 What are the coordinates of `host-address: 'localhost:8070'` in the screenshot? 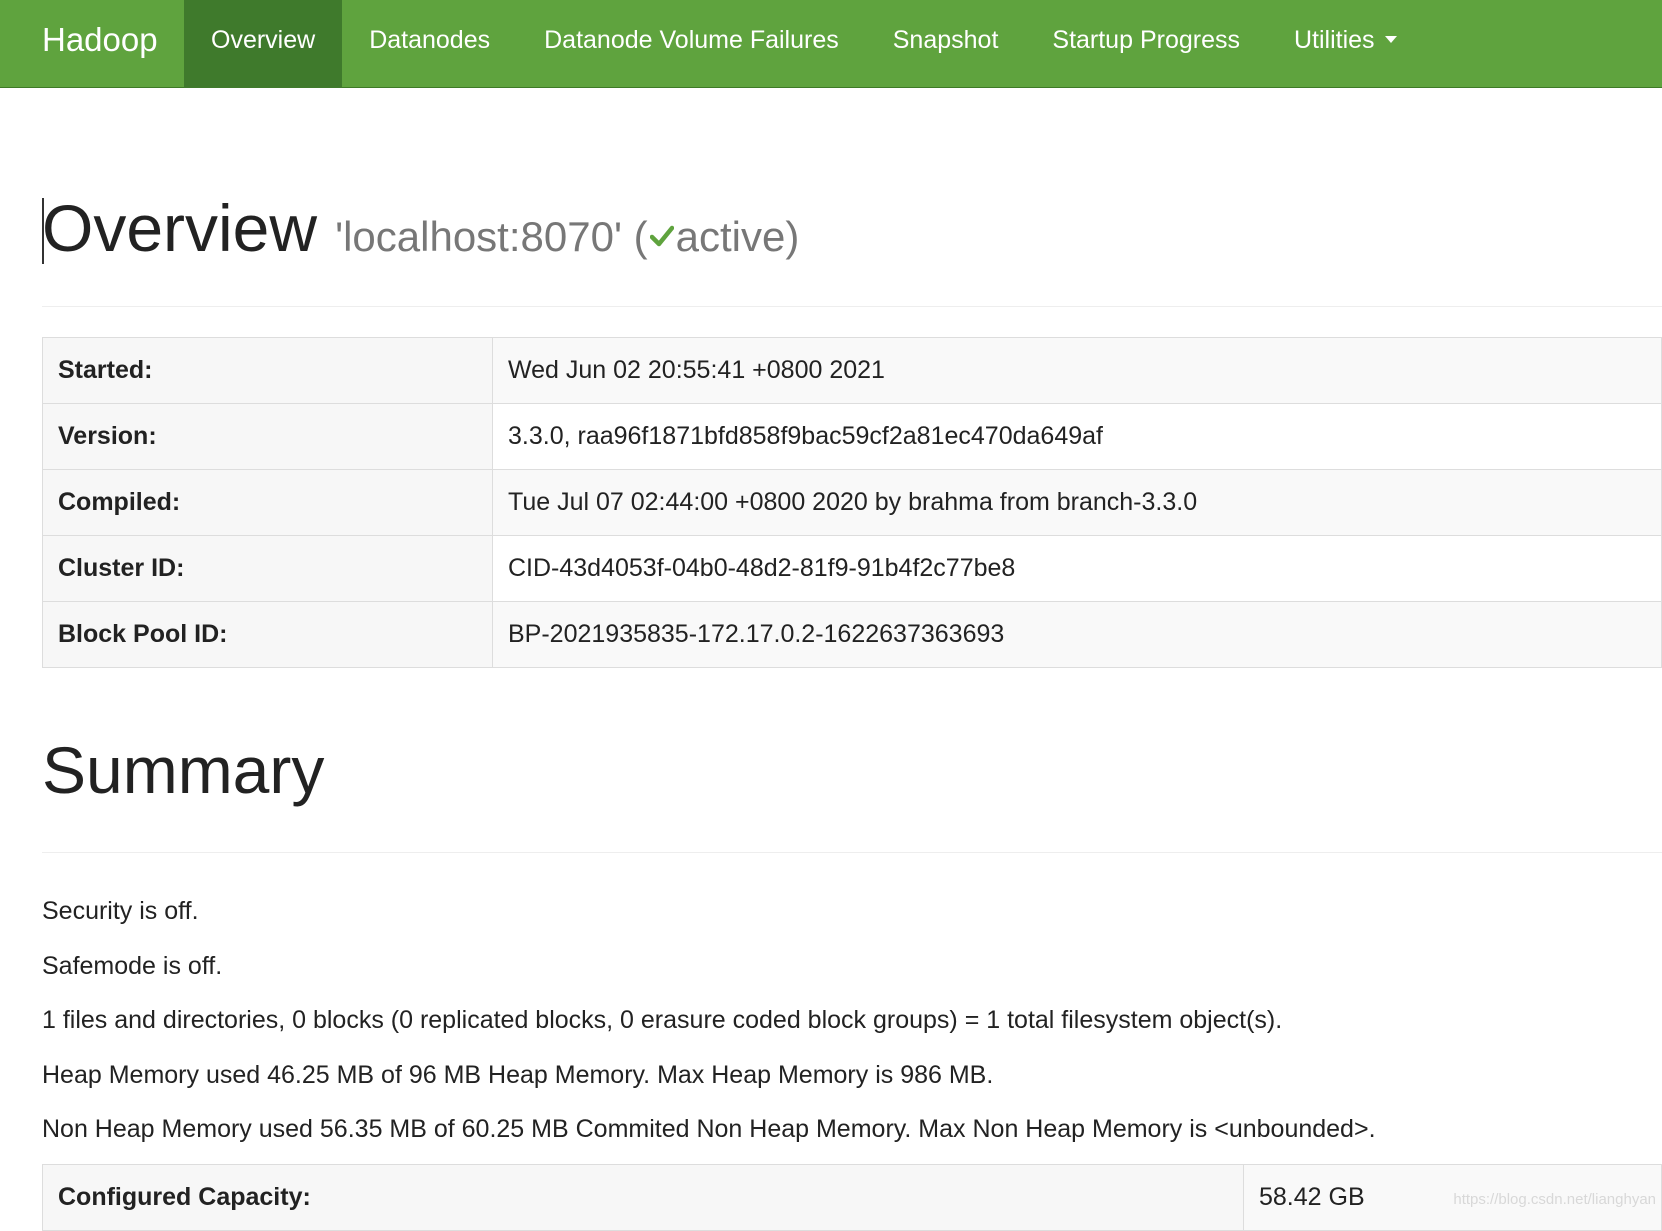 It's located at (478, 236).